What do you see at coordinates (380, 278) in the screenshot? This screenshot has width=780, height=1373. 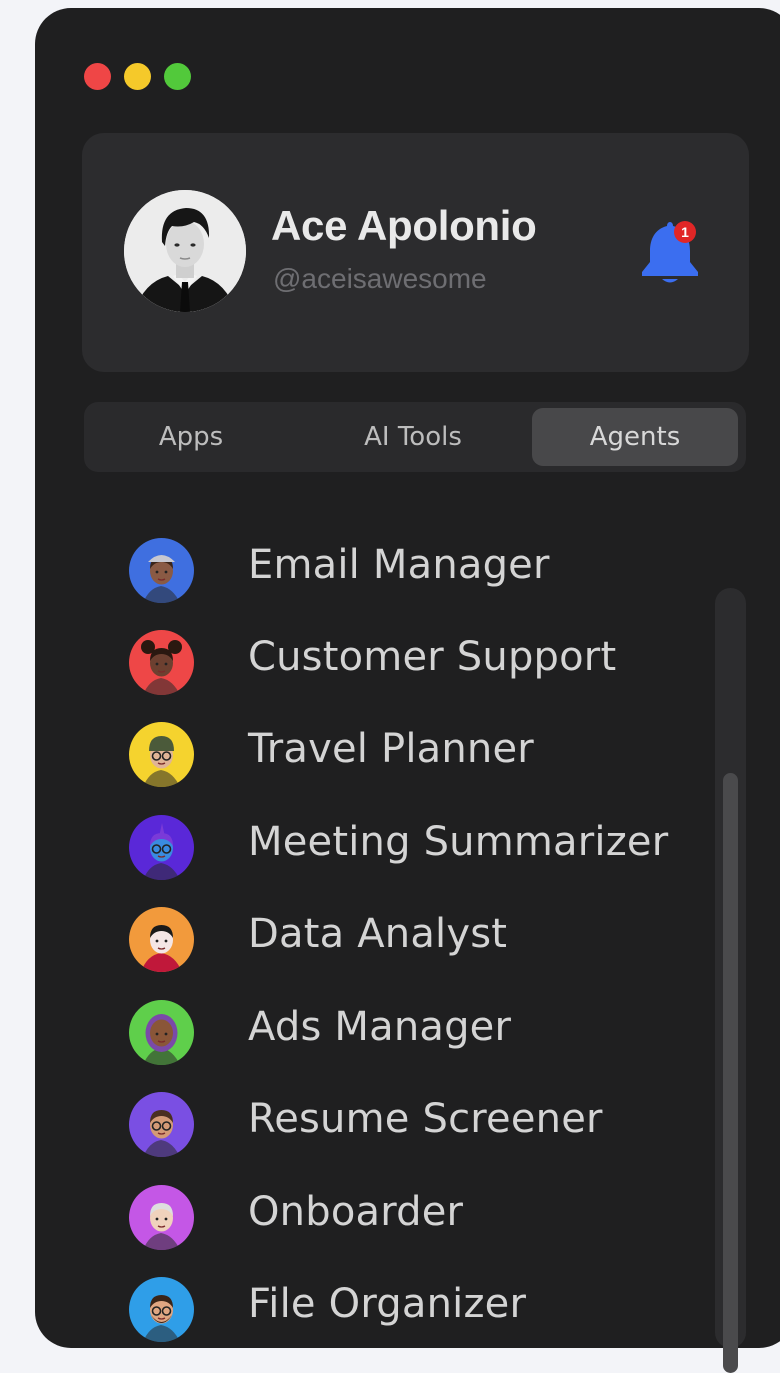 I see `profile-handle: @aceisawesome` at bounding box center [380, 278].